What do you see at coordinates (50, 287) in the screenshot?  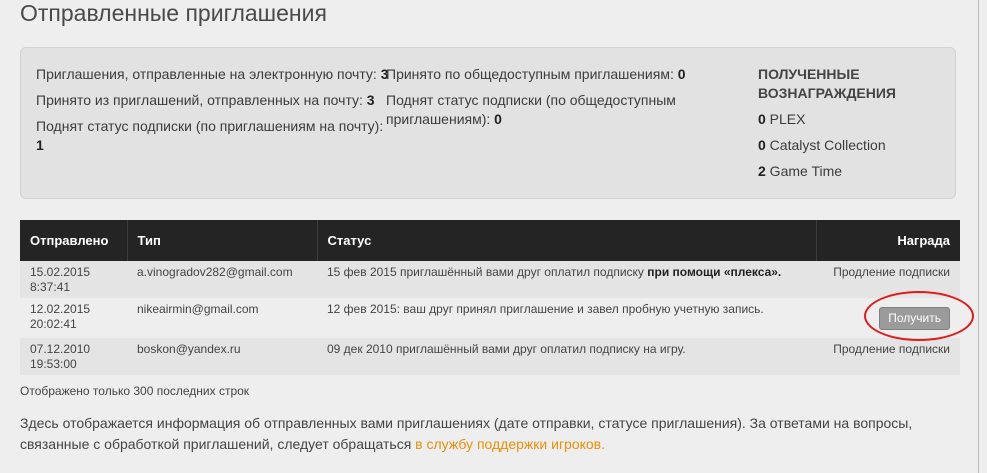 I see `sent-time: 8:37:41` at bounding box center [50, 287].